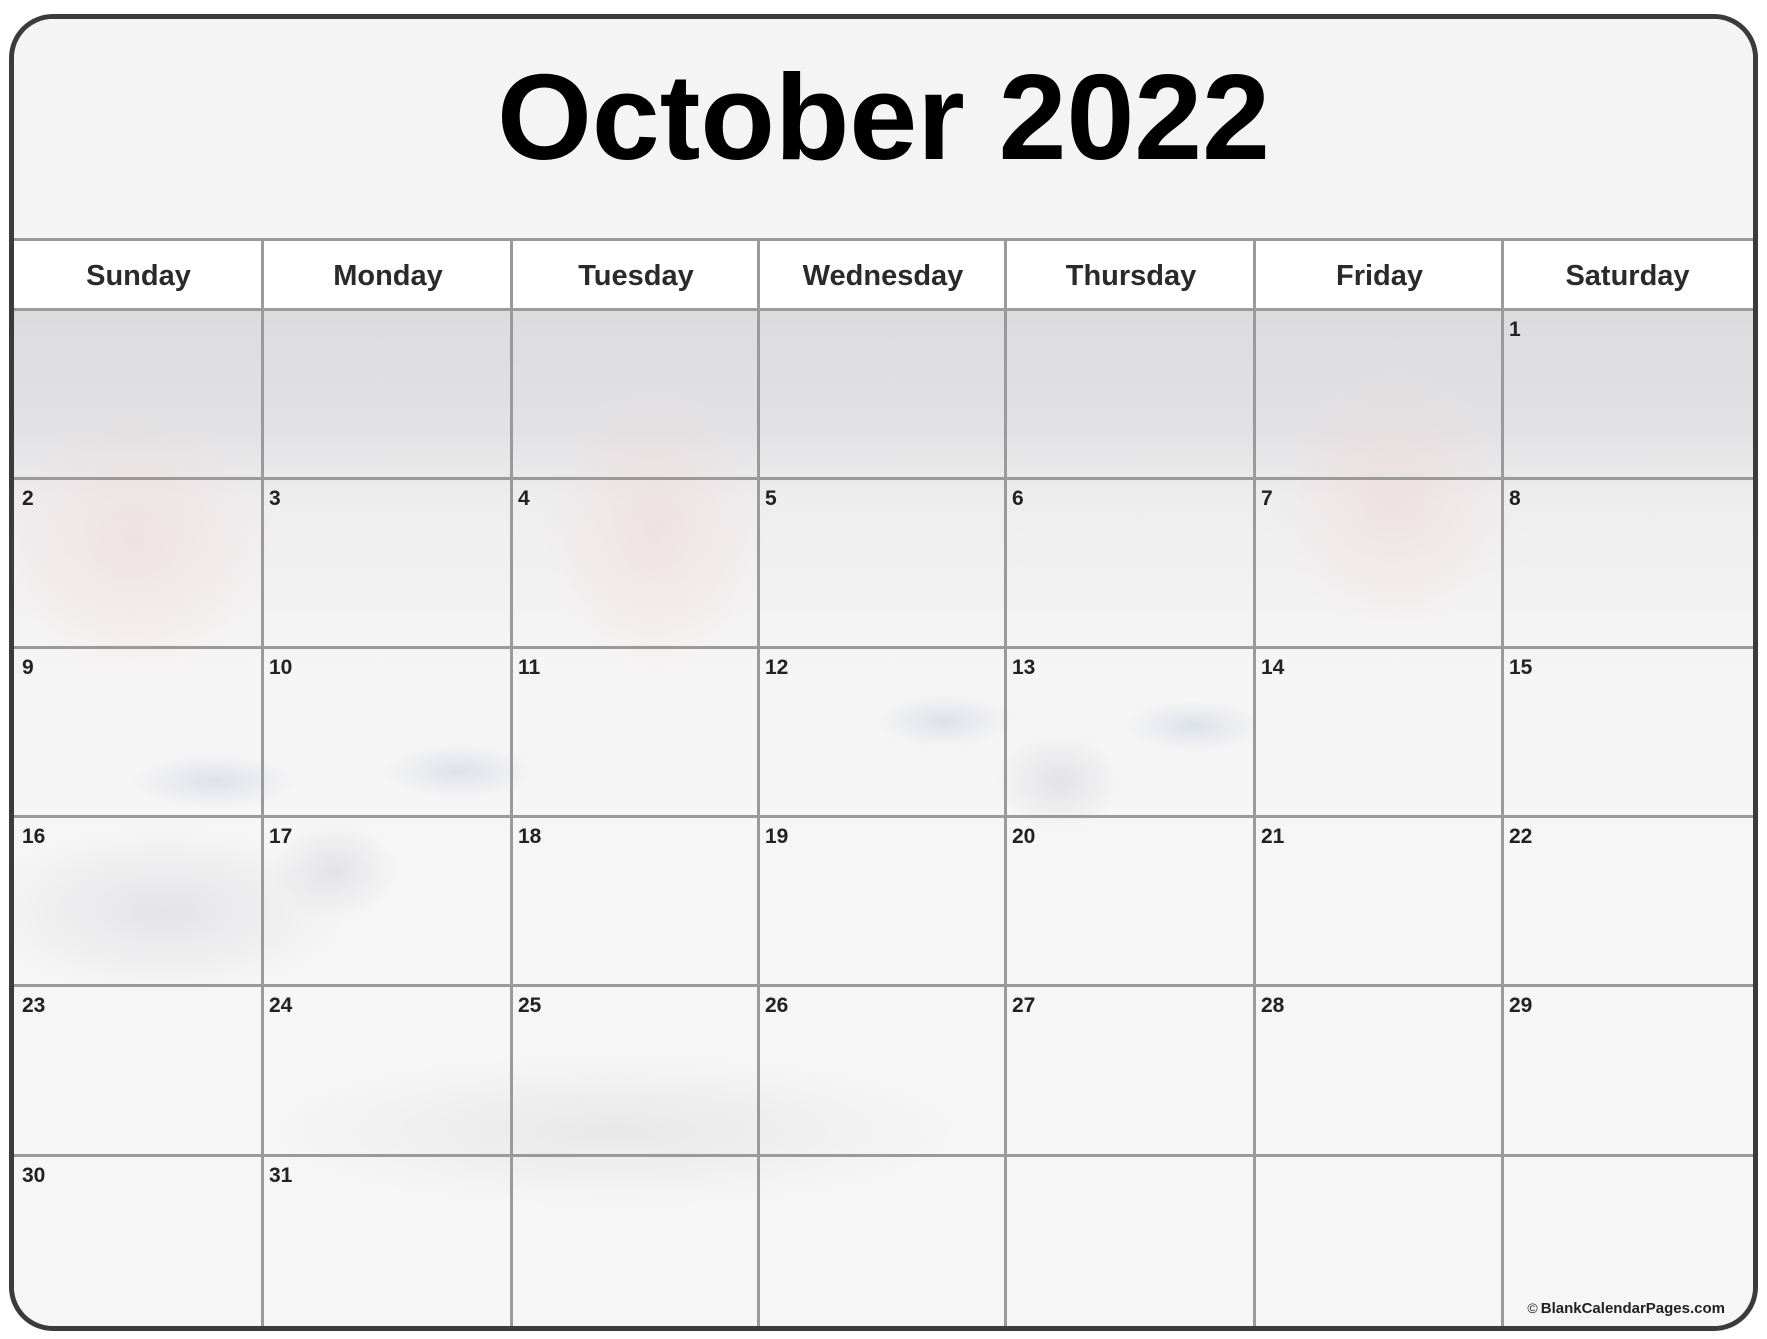  Describe the element at coordinates (281, 836) in the screenshot. I see `day-number: 17` at that location.